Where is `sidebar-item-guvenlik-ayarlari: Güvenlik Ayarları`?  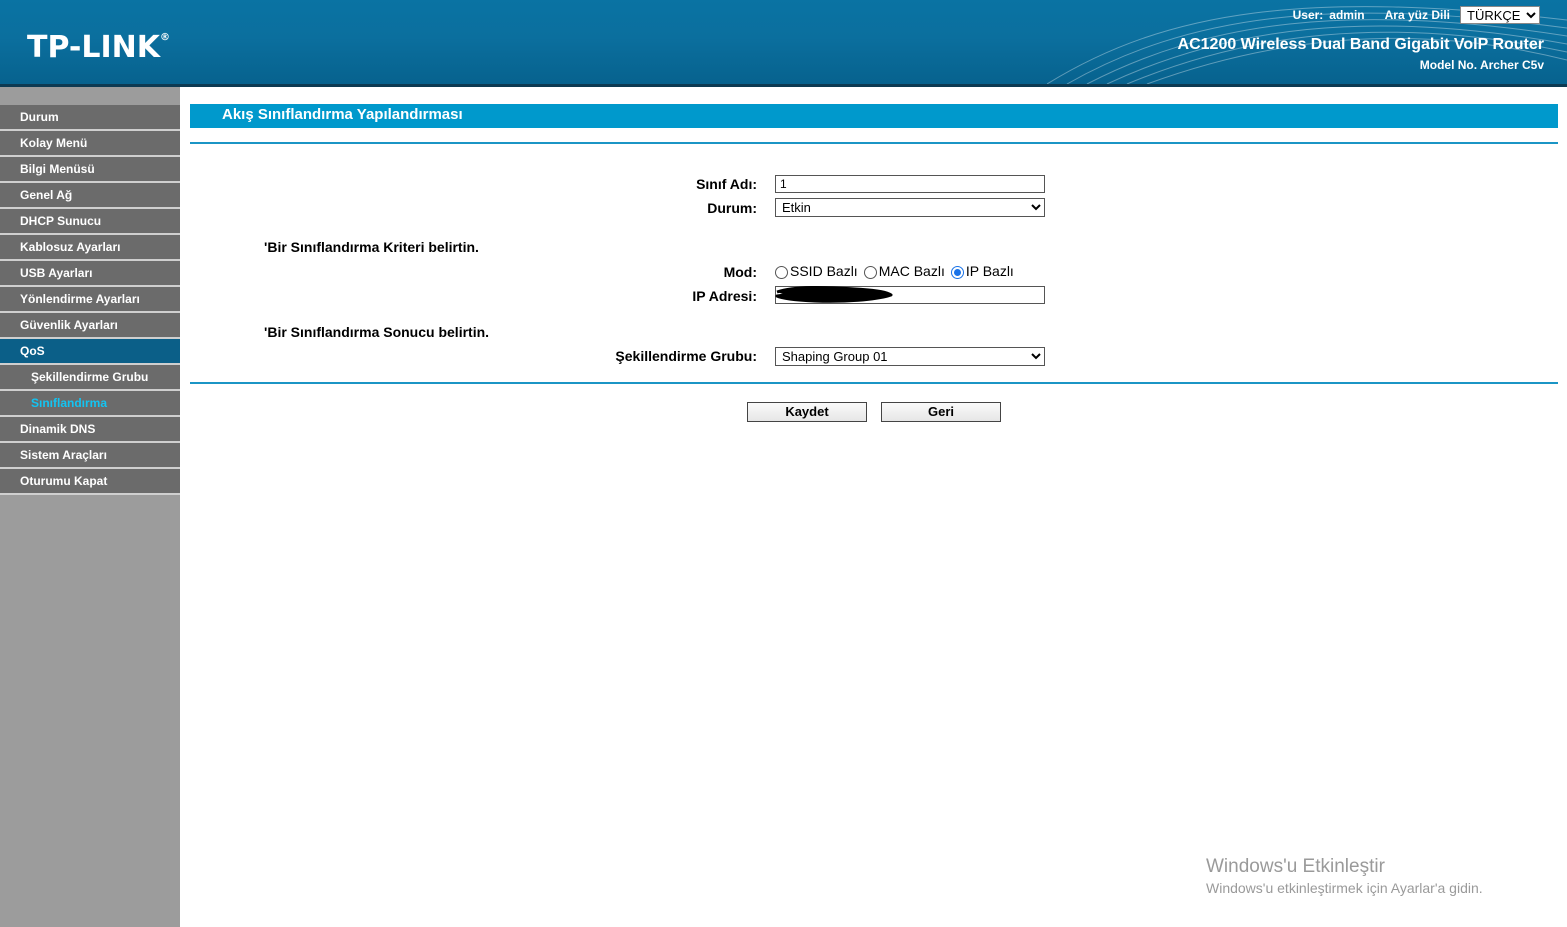
sidebar-item-guvenlik-ayarlari: Güvenlik Ayarları is located at coordinates (90, 326).